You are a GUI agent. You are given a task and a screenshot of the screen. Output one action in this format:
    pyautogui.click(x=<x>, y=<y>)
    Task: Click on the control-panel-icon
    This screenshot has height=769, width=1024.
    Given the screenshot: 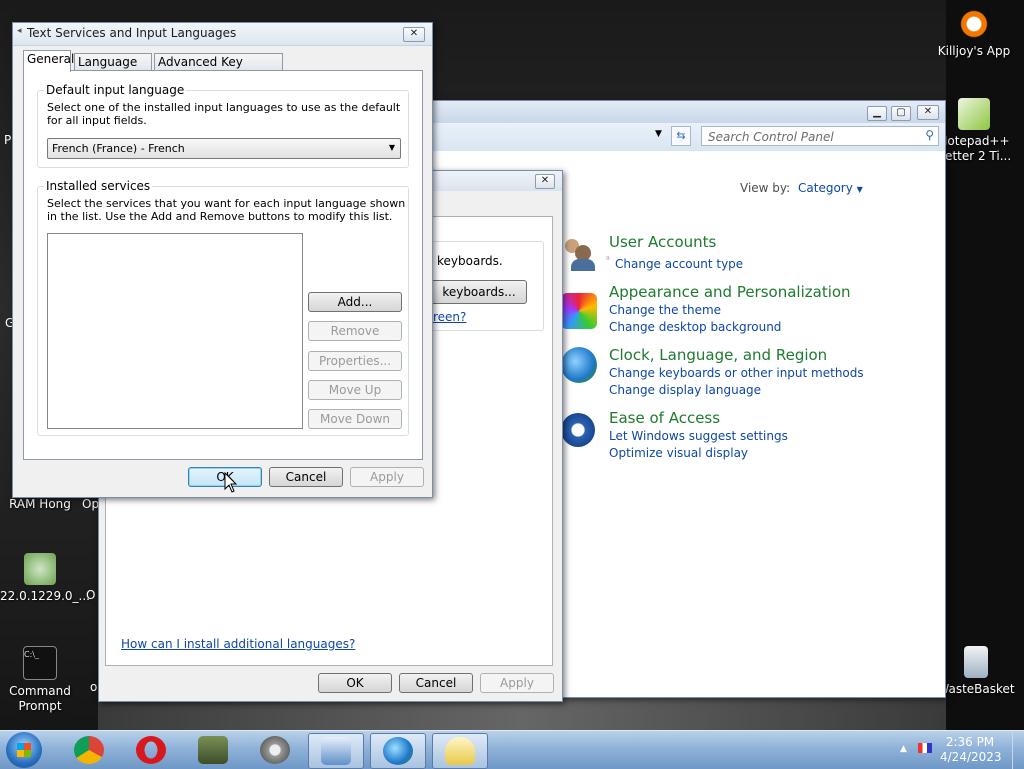 What is the action you would take?
    pyautogui.click(x=336, y=751)
    